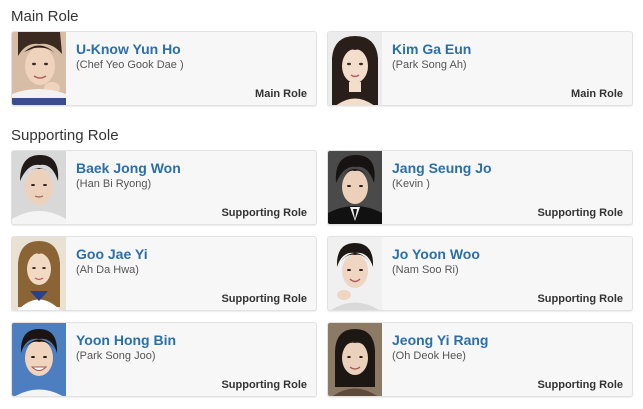 Image resolution: width=643 pixels, height=409 pixels. Describe the element at coordinates (480, 273) in the screenshot. I see `cast-card-jo-yoon-woo: Jo Yoon Woo (Nam Soo Ri) Supporting Role` at that location.